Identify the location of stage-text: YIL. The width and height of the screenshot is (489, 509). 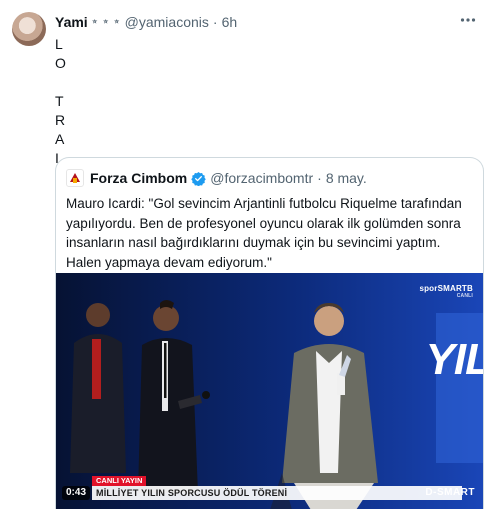
(454, 359).